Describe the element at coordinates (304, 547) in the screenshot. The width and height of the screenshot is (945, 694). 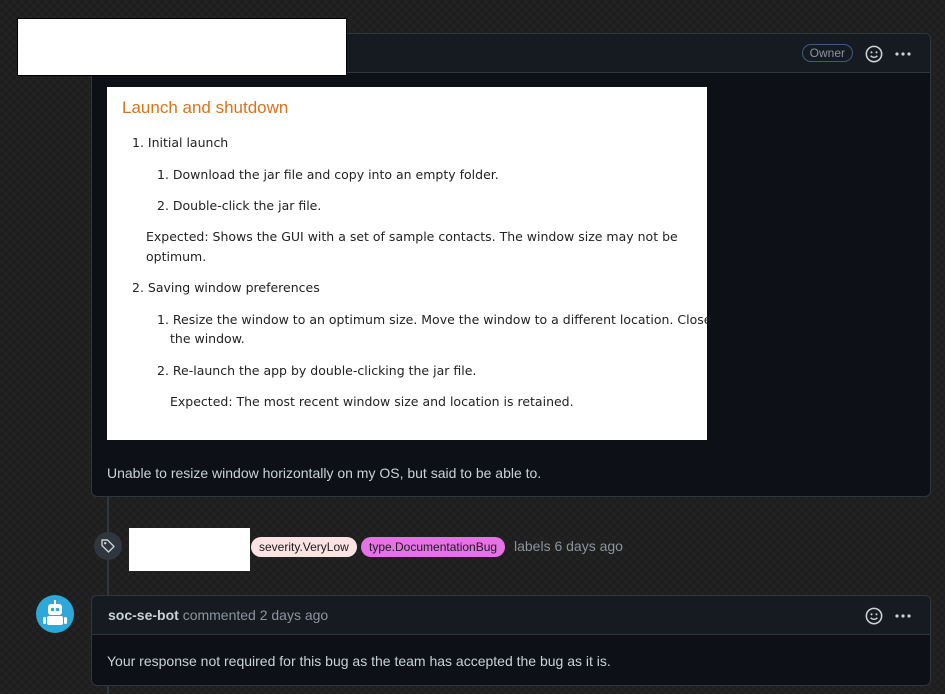
I see `label-severity: severity.VeryLow` at that location.